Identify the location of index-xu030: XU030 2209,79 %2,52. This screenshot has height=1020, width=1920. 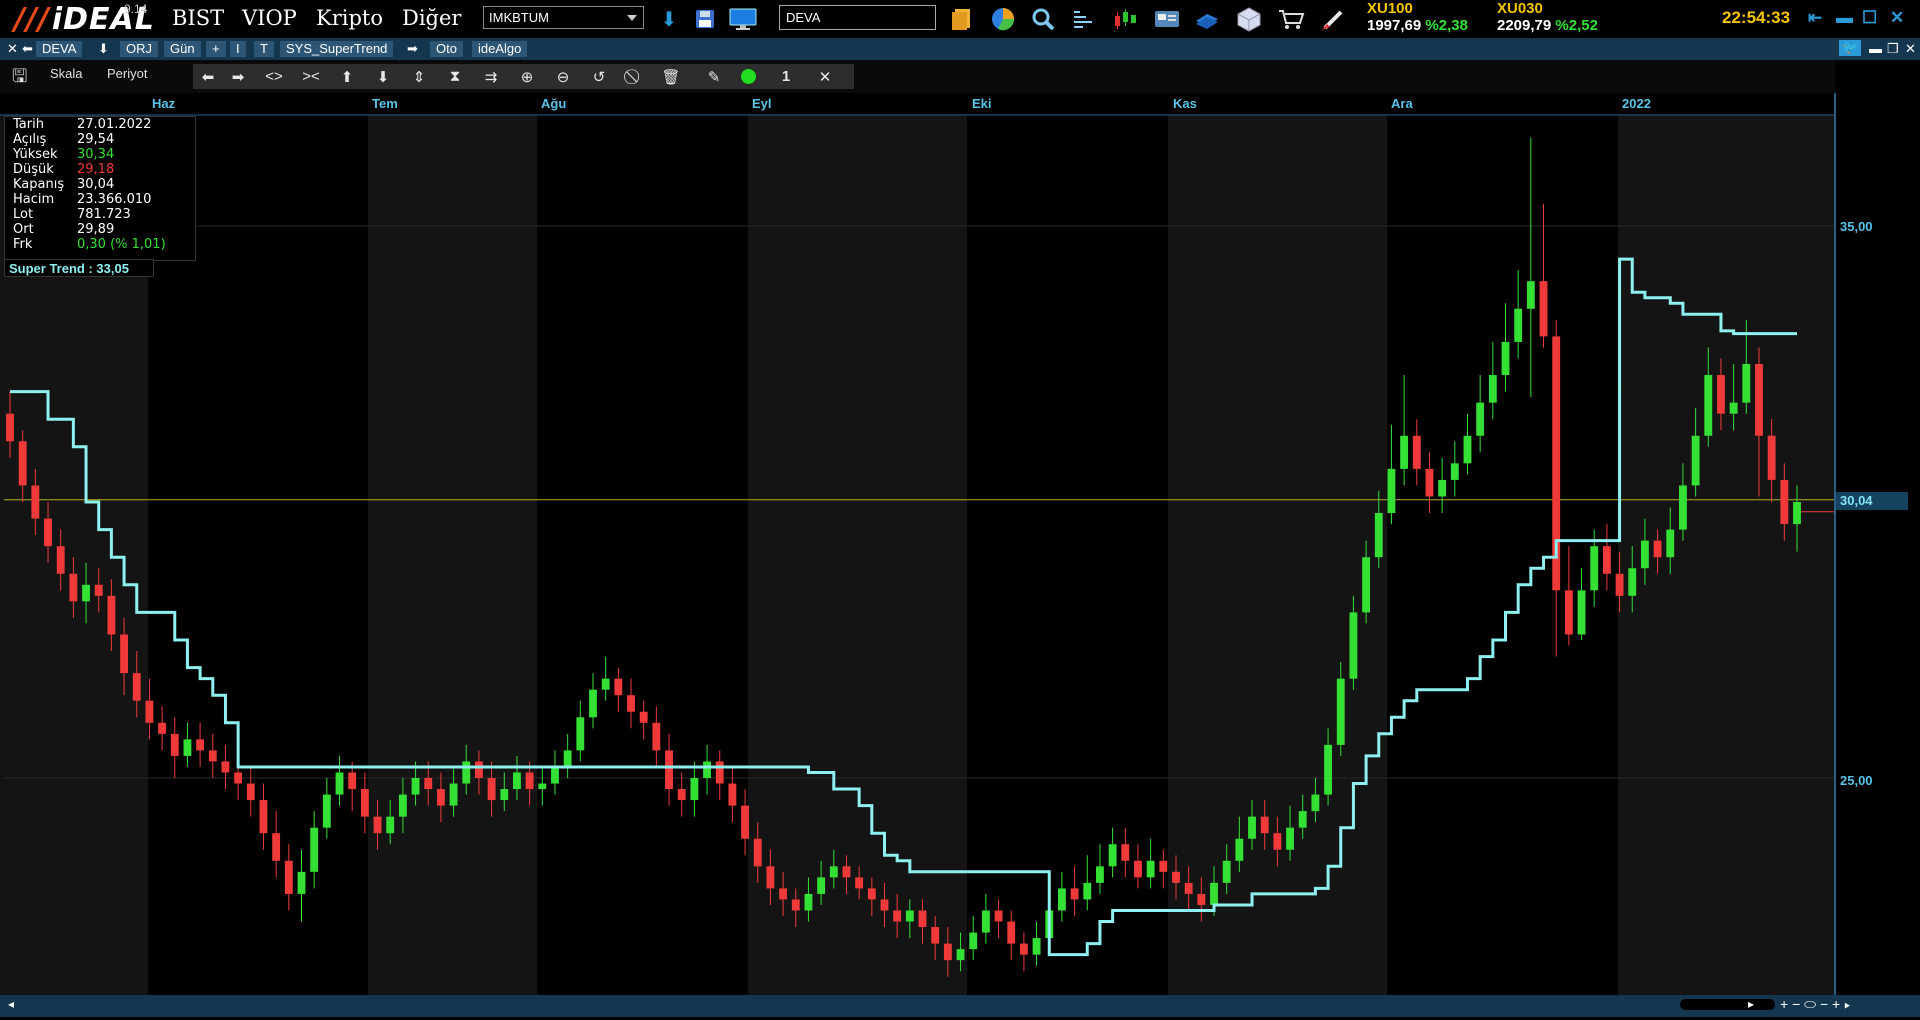
(1547, 17).